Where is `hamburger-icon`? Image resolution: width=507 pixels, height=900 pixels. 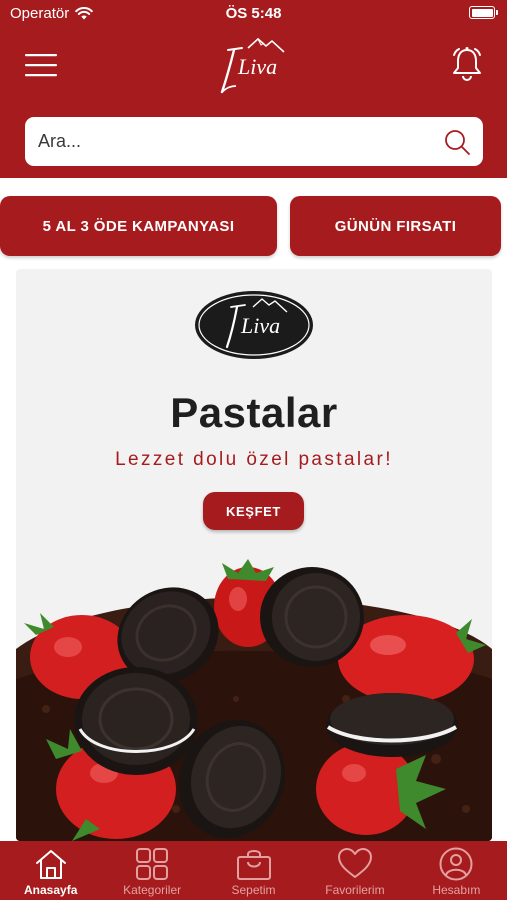 hamburger-icon is located at coordinates (41, 65).